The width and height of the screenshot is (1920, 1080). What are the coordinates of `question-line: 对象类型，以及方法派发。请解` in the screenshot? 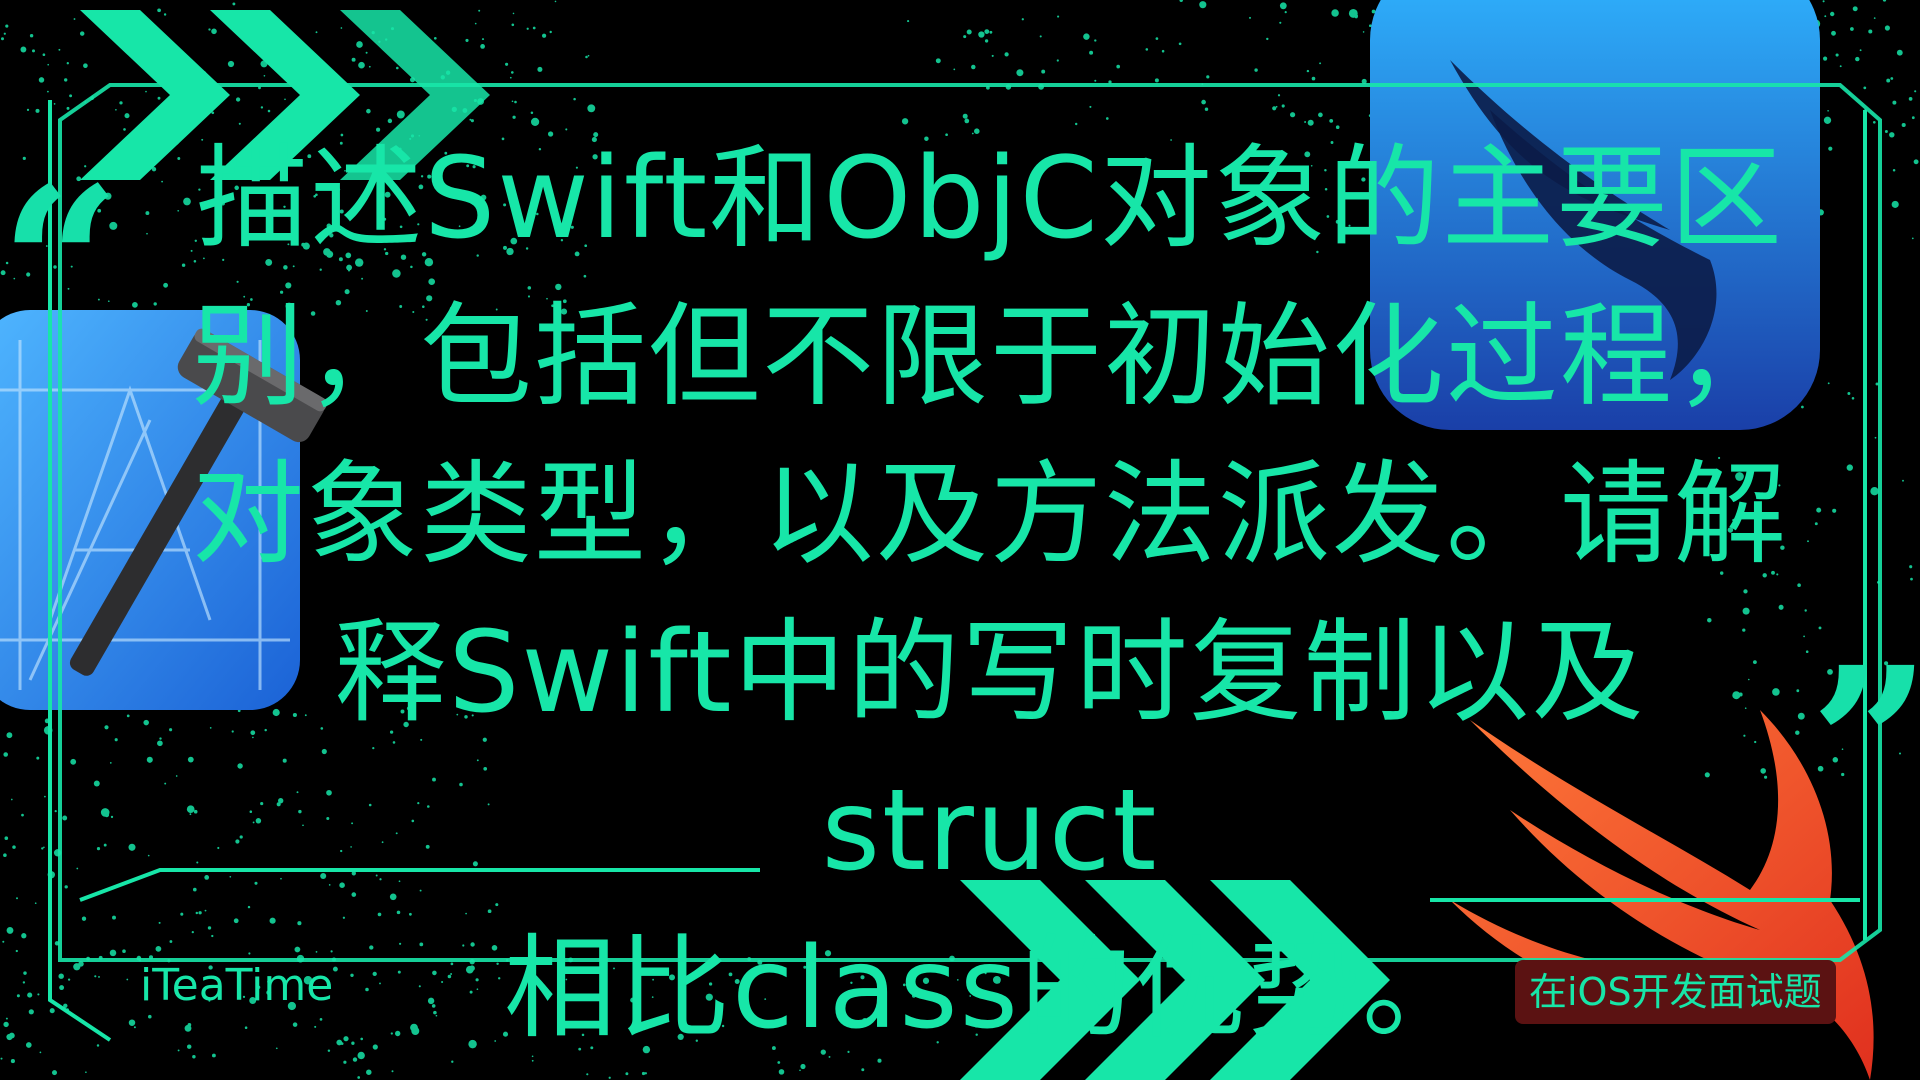 It's located at (990, 515).